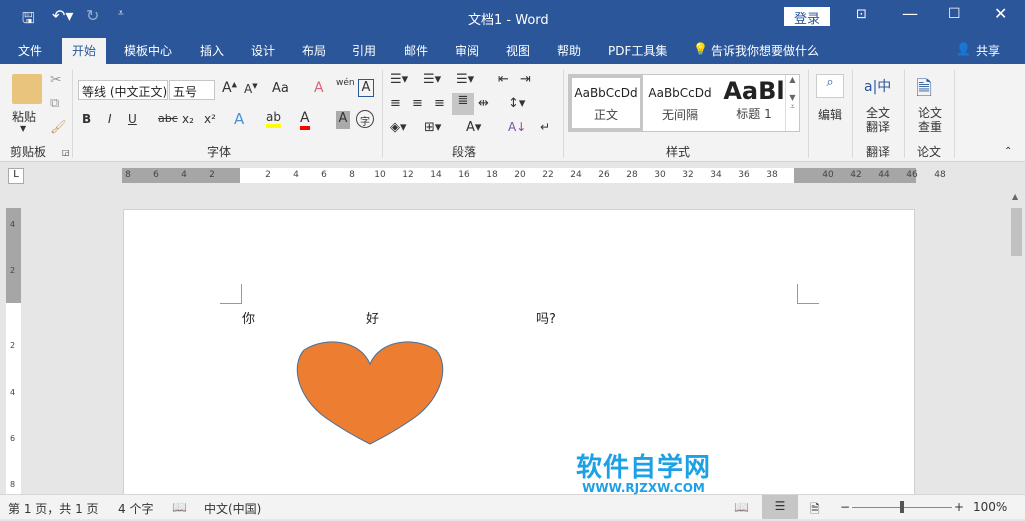  What do you see at coordinates (680, 103) in the screenshot?
I see `style-no-spacing: AaBbCcDd 无间隔` at bounding box center [680, 103].